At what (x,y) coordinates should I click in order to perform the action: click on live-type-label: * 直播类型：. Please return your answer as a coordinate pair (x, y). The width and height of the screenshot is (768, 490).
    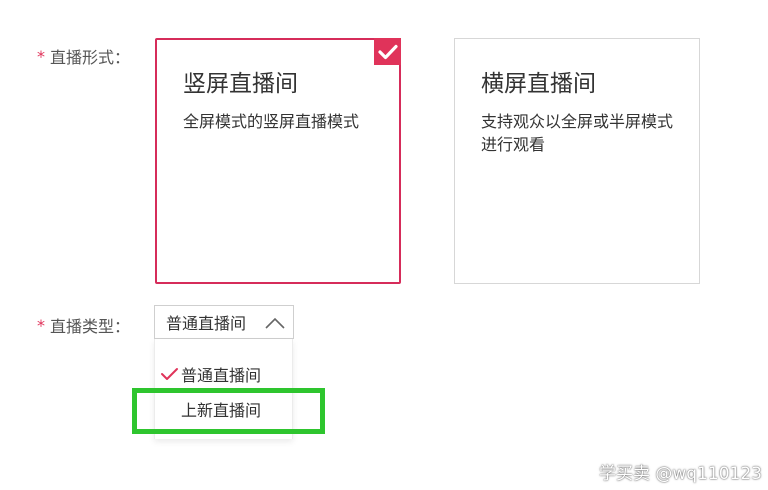
    Looking at the image, I should click on (83, 325).